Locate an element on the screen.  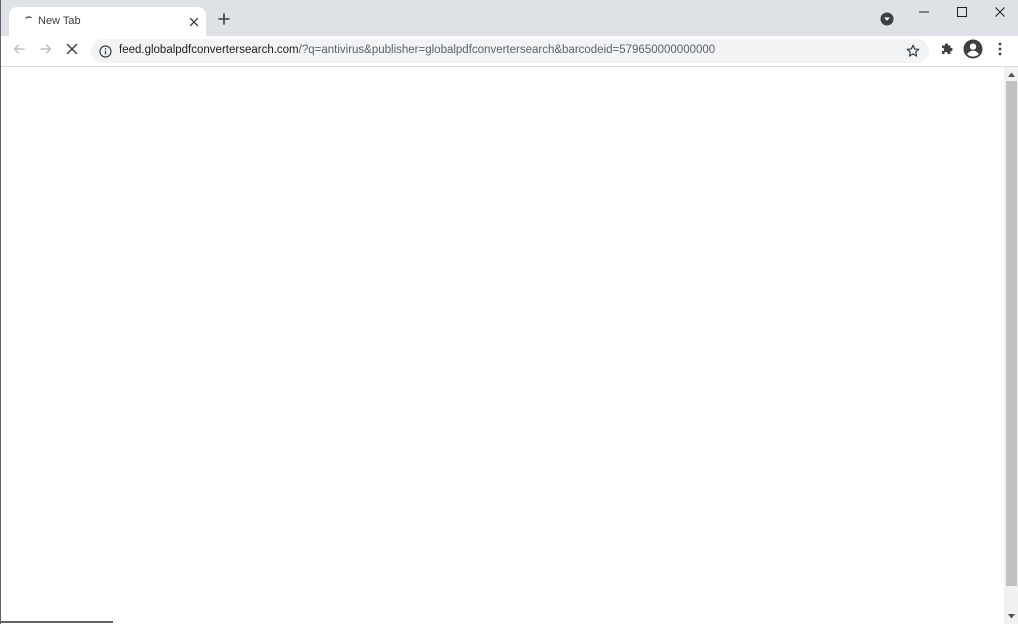
tab-strip: New Tab is located at coordinates (509, 18).